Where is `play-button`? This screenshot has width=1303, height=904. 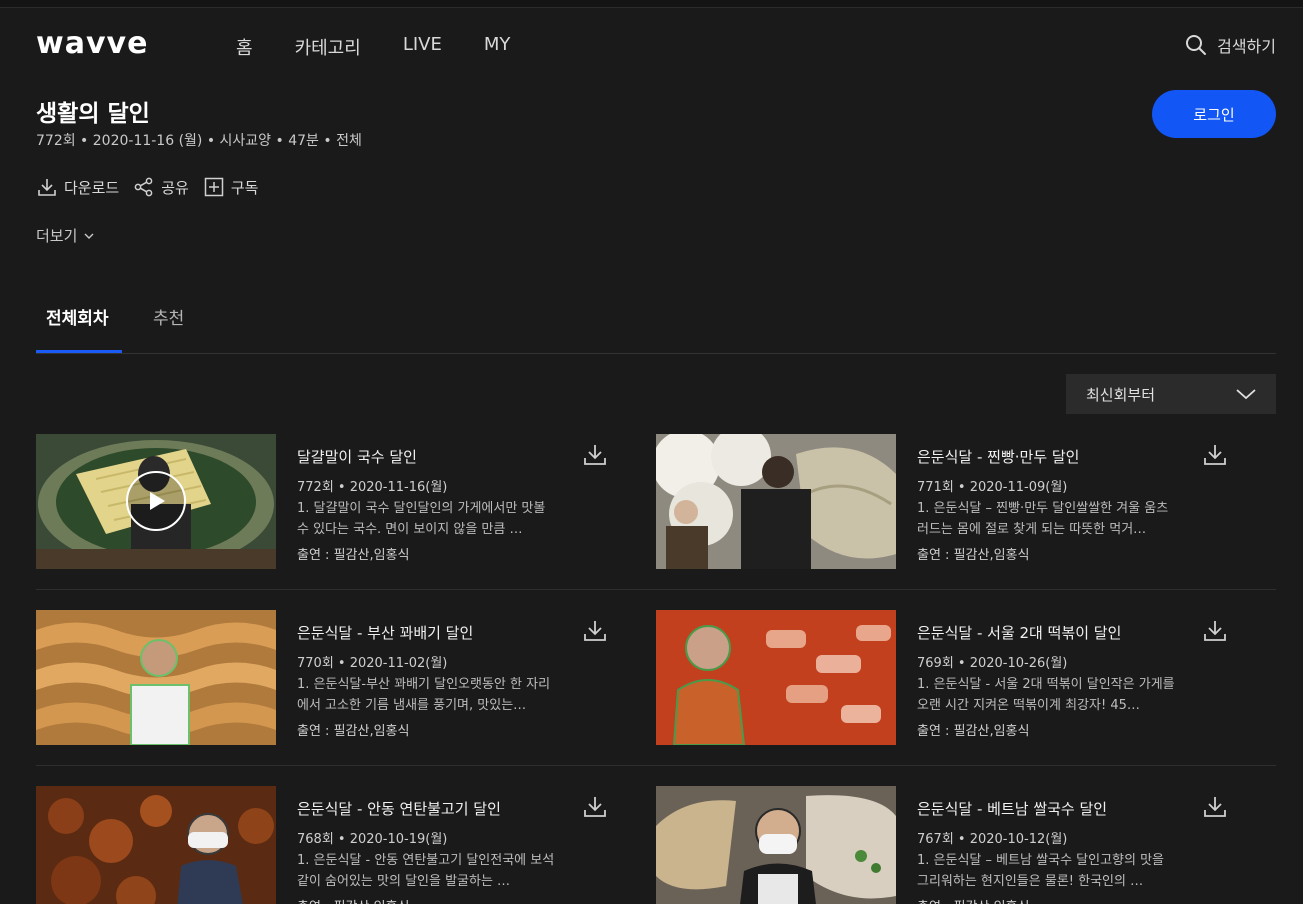
play-button is located at coordinates (156, 501).